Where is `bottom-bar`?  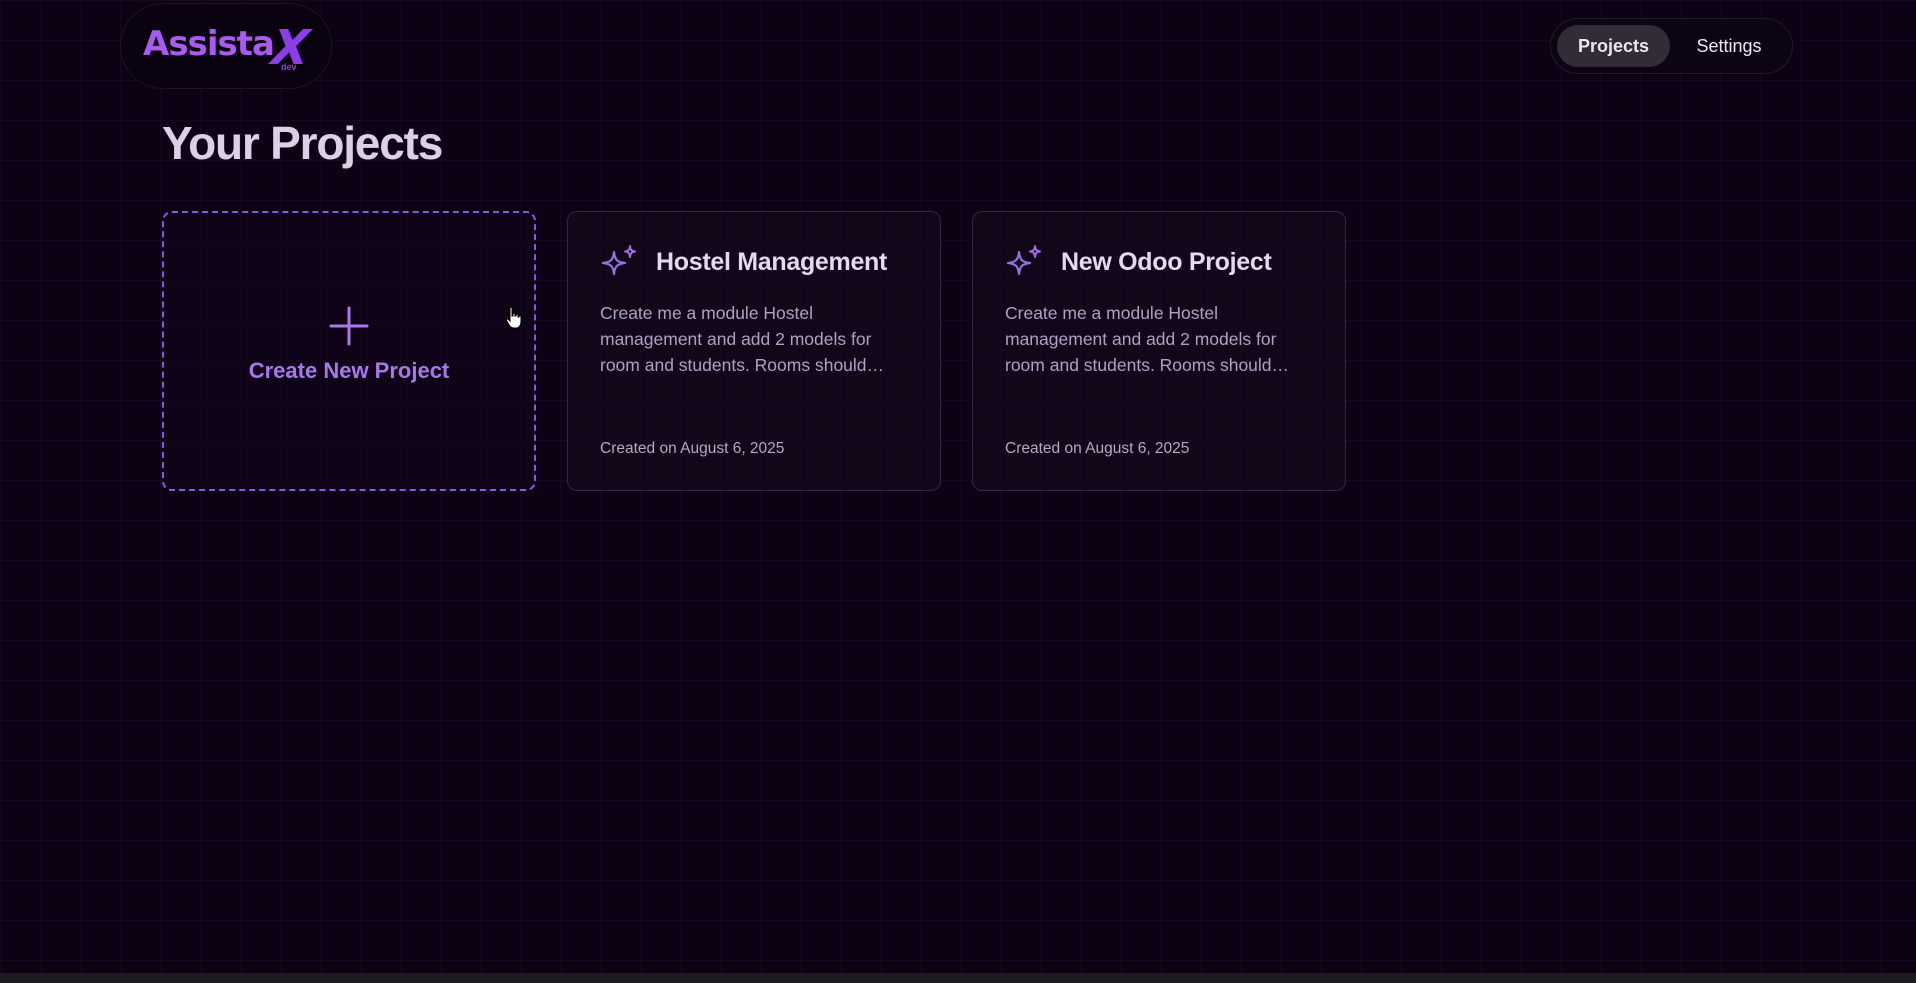 bottom-bar is located at coordinates (958, 978).